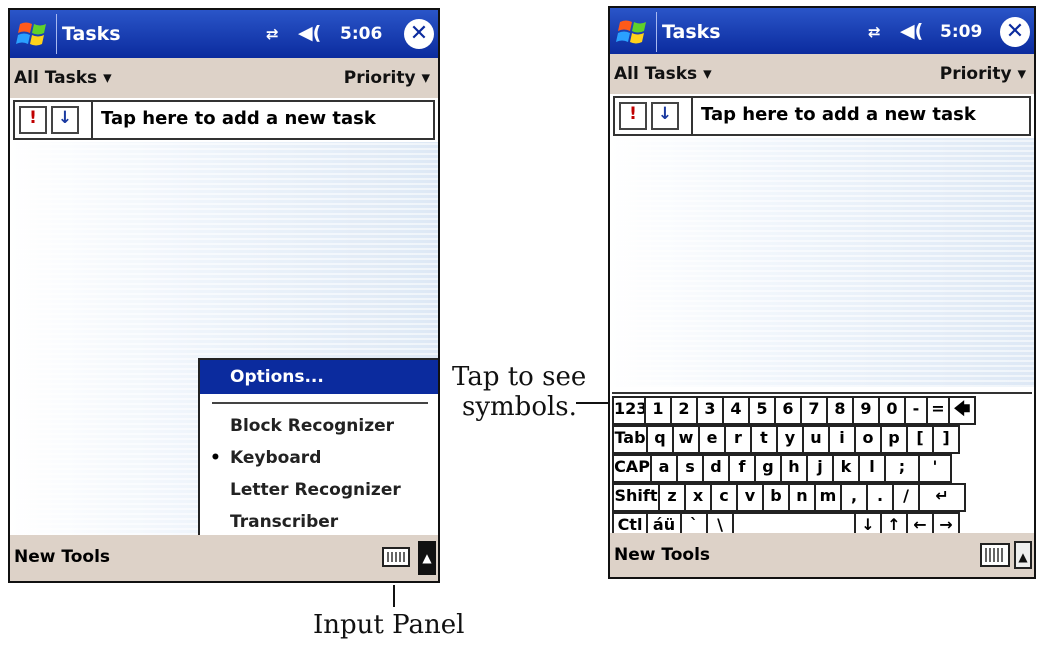 This screenshot has width=1040, height=648. I want to click on key: ', so click(935, 468).